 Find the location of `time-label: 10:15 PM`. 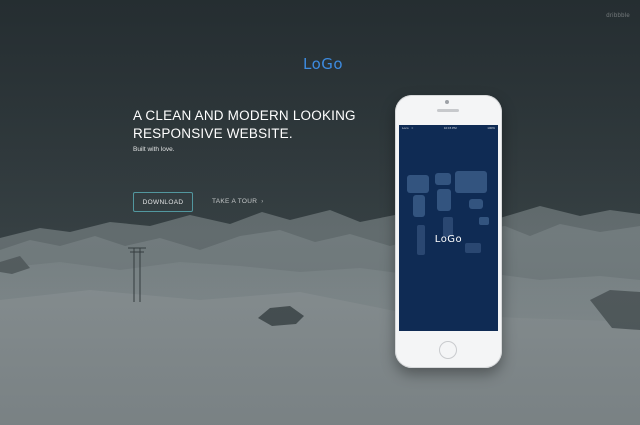

time-label: 10:15 PM is located at coordinates (450, 128).